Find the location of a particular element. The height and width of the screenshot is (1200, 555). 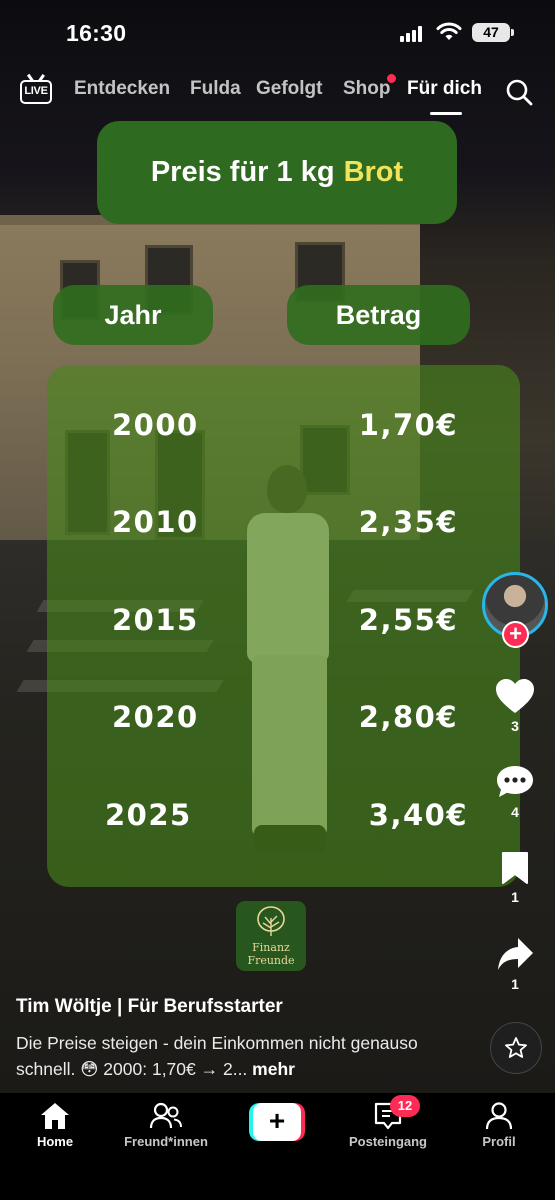

table-cell-amount: 3,40€ is located at coordinates (418, 815).